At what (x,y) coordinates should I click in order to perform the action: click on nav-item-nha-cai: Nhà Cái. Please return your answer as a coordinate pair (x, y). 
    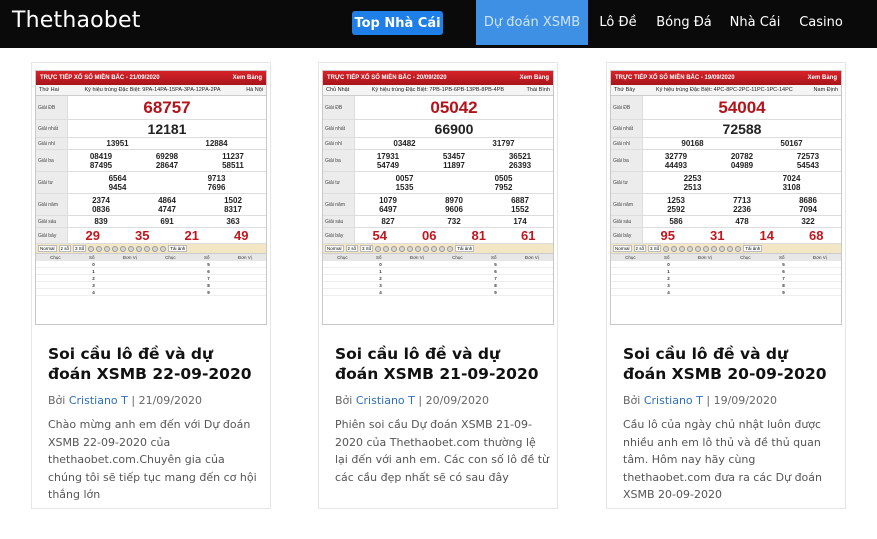
    Looking at the image, I should click on (755, 22).